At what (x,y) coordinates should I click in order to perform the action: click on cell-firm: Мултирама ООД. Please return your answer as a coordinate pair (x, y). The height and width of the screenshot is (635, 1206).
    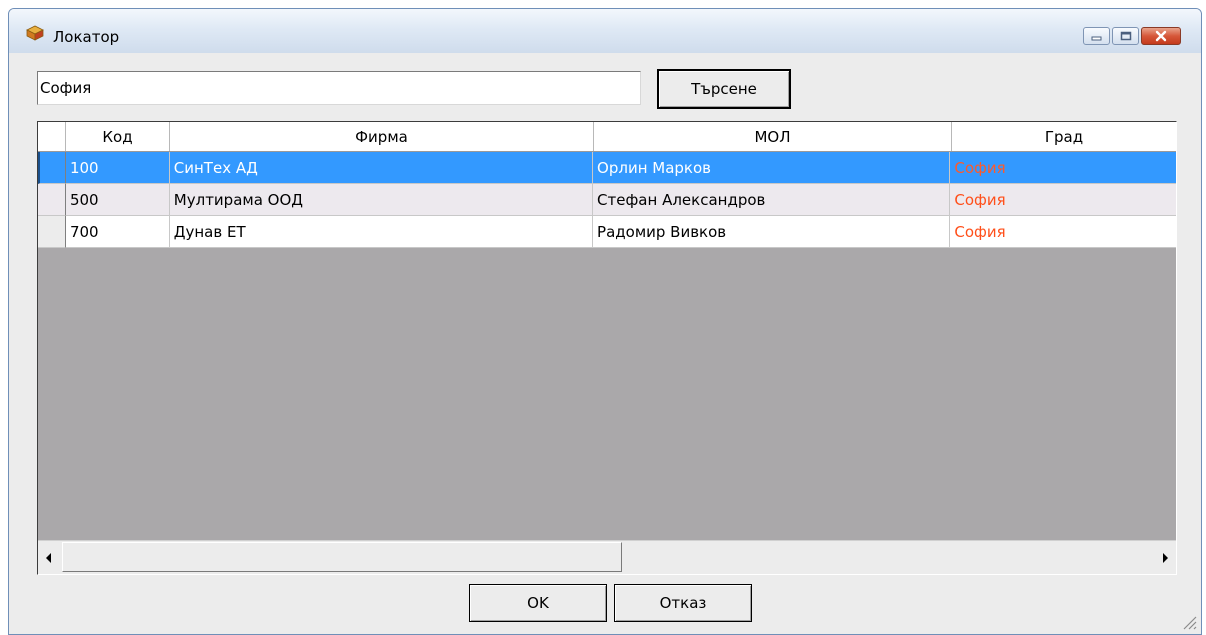
    Looking at the image, I should click on (381, 200).